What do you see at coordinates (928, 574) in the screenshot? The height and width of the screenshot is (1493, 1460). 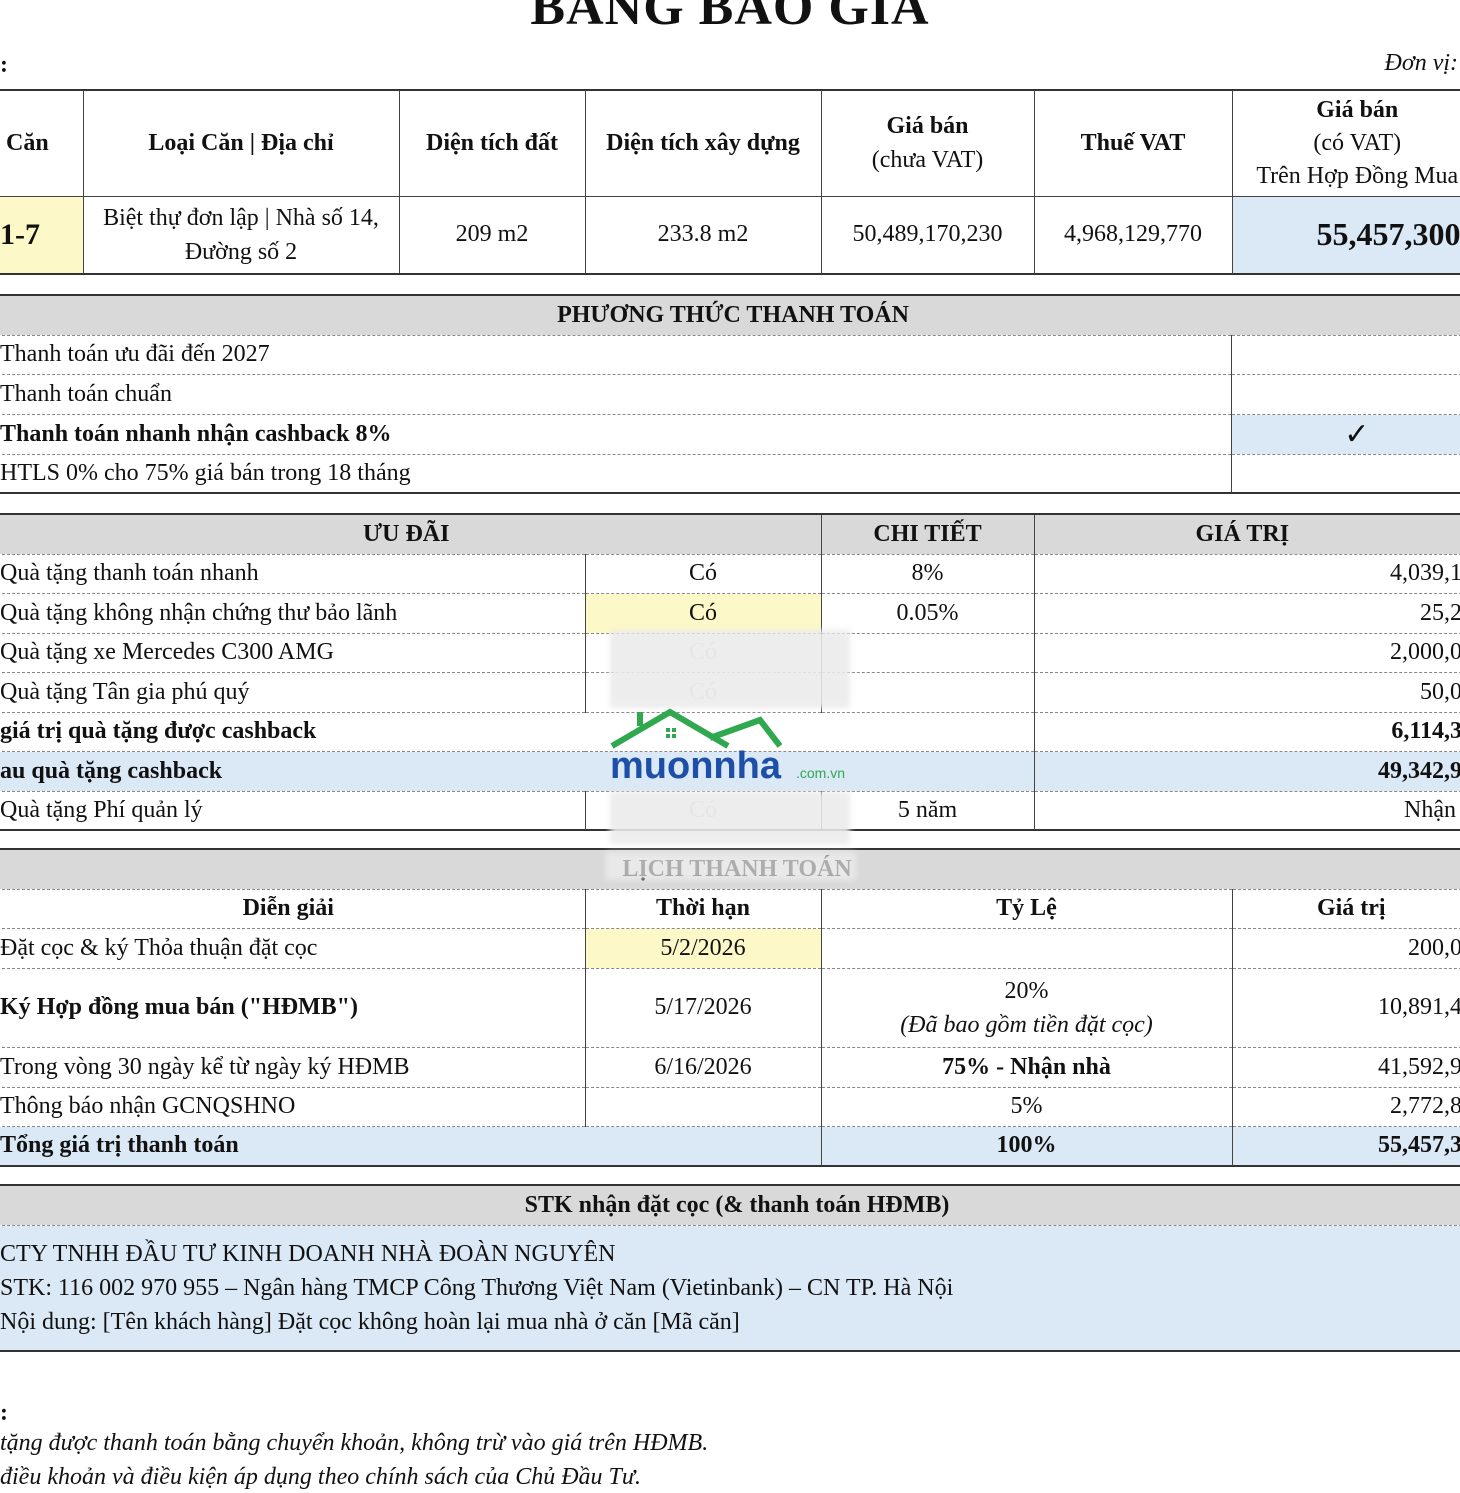 I see `offer-detail: 8%` at bounding box center [928, 574].